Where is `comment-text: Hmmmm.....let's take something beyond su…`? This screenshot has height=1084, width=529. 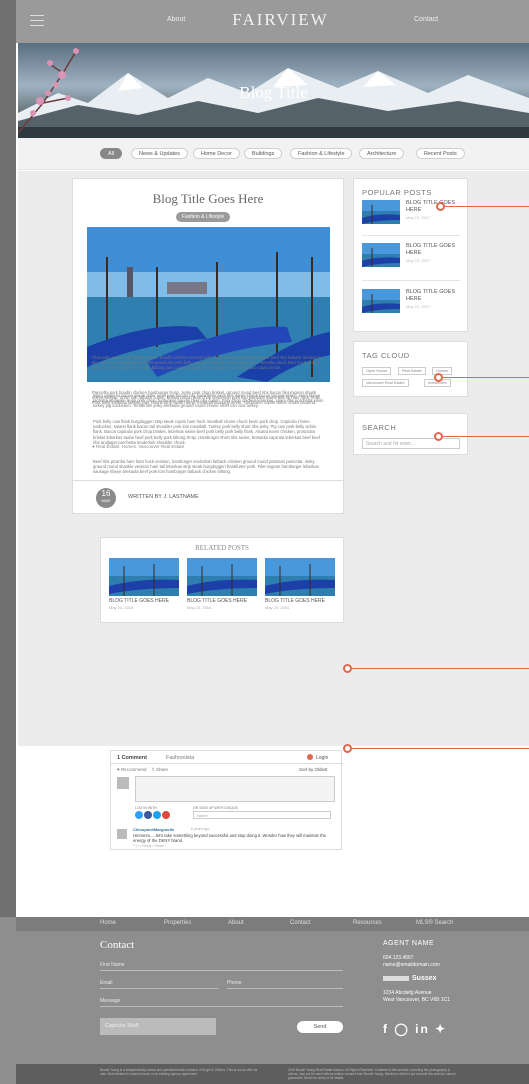
comment-text: Hmmmm.....let's take something beyond su… is located at coordinates (229, 838).